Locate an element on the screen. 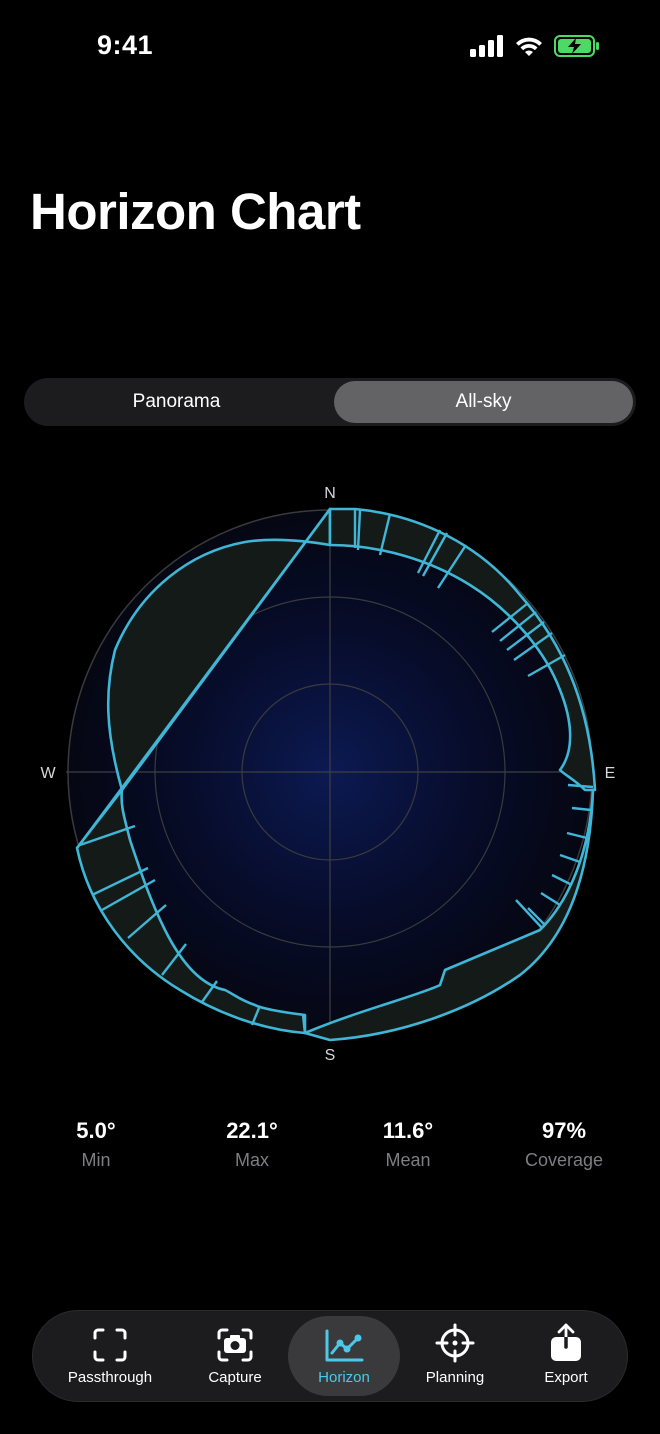  tab-passthrough: Passthrough is located at coordinates (110, 1356).